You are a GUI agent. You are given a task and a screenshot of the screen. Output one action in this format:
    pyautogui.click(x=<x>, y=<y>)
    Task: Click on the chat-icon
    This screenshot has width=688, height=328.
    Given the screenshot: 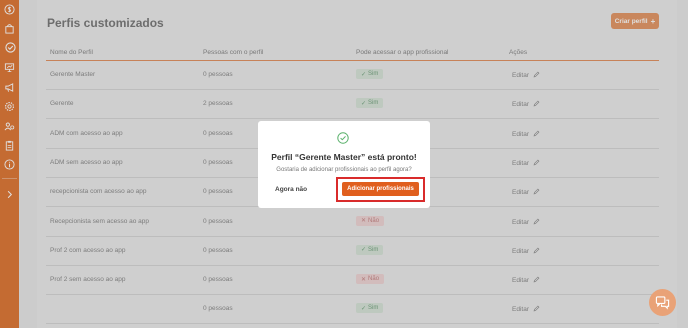 What is the action you would take?
    pyautogui.click(x=662, y=303)
    